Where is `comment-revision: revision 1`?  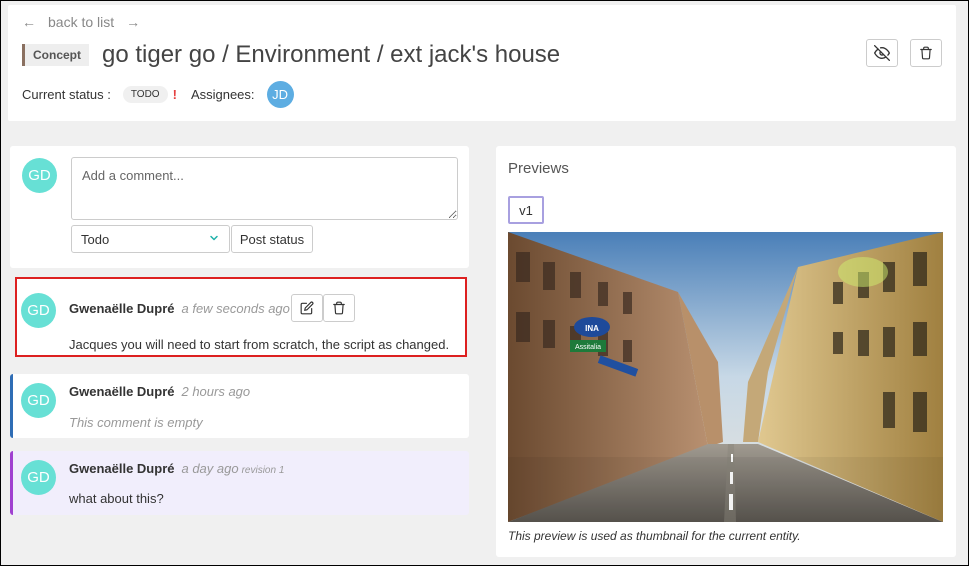 comment-revision: revision 1 is located at coordinates (263, 470).